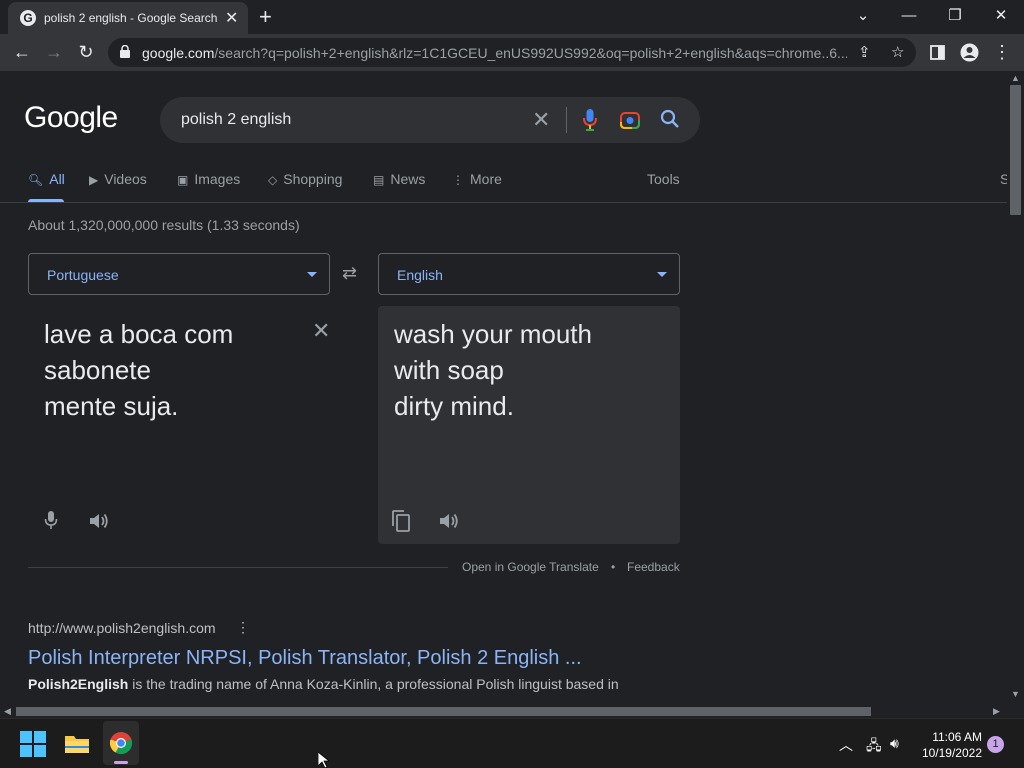 The image size is (1024, 768). Describe the element at coordinates (131, 18) in the screenshot. I see `tab-title: polish 2 english - Google Search` at that location.